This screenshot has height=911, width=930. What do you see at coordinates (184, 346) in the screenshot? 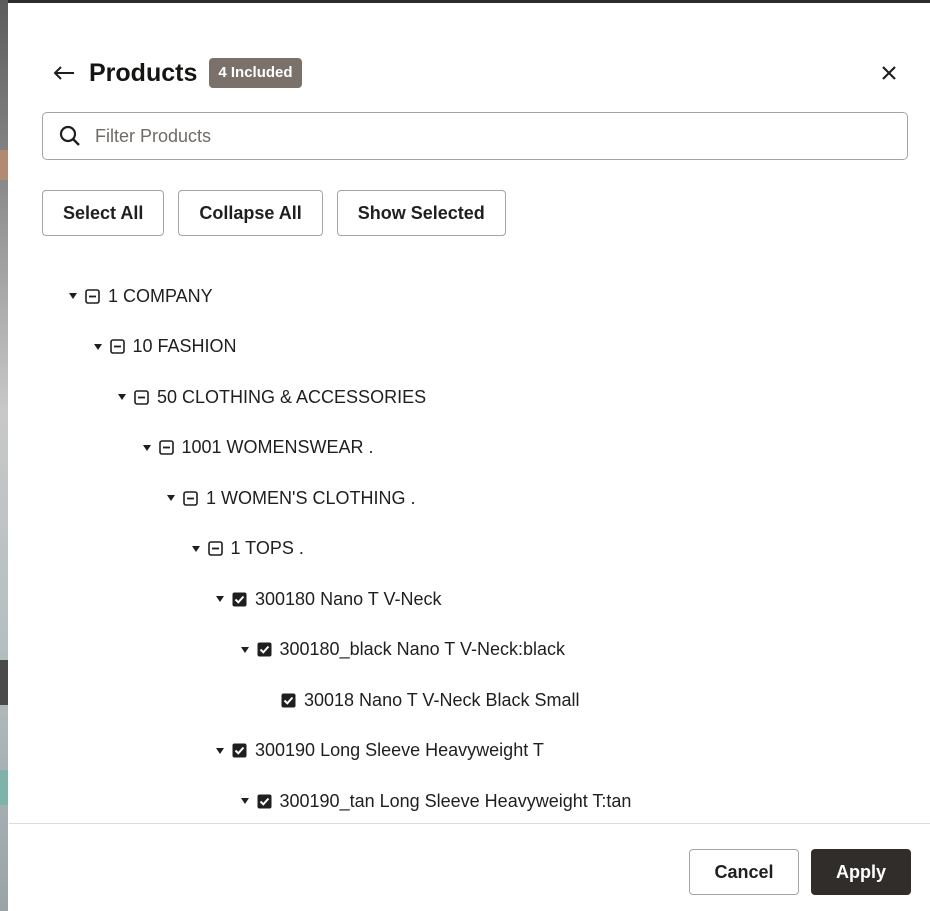
I see `tree-node-label: 10 FASHION` at bounding box center [184, 346].